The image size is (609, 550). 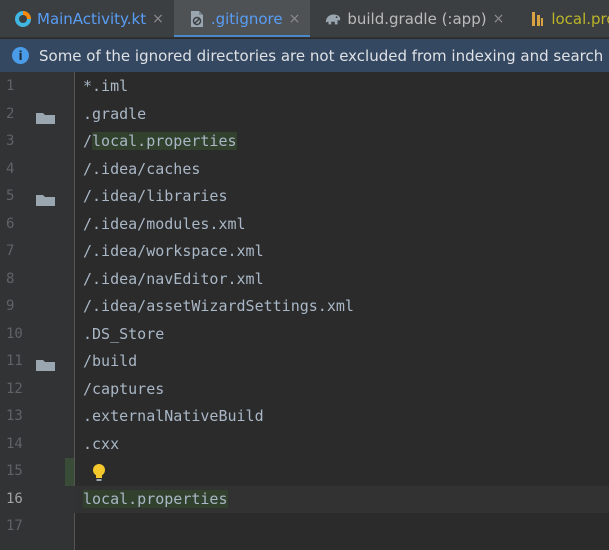 What do you see at coordinates (92, 19) in the screenshot?
I see `tab-label: MainActivity.kt` at bounding box center [92, 19].